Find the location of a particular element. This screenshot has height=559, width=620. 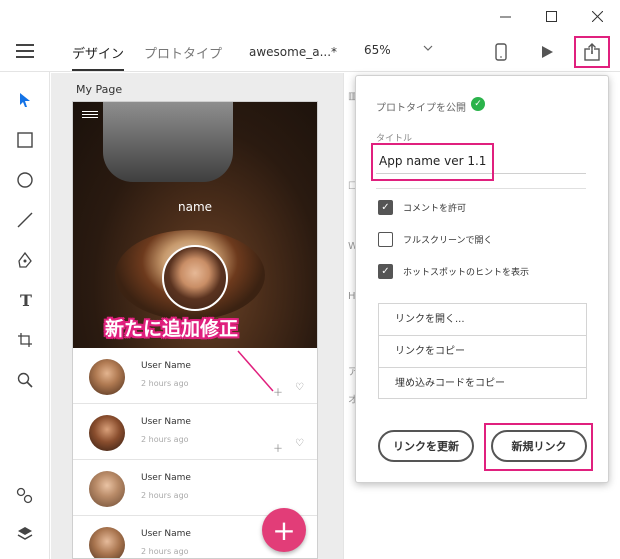

ellipse-tool-icon is located at coordinates (25, 180).